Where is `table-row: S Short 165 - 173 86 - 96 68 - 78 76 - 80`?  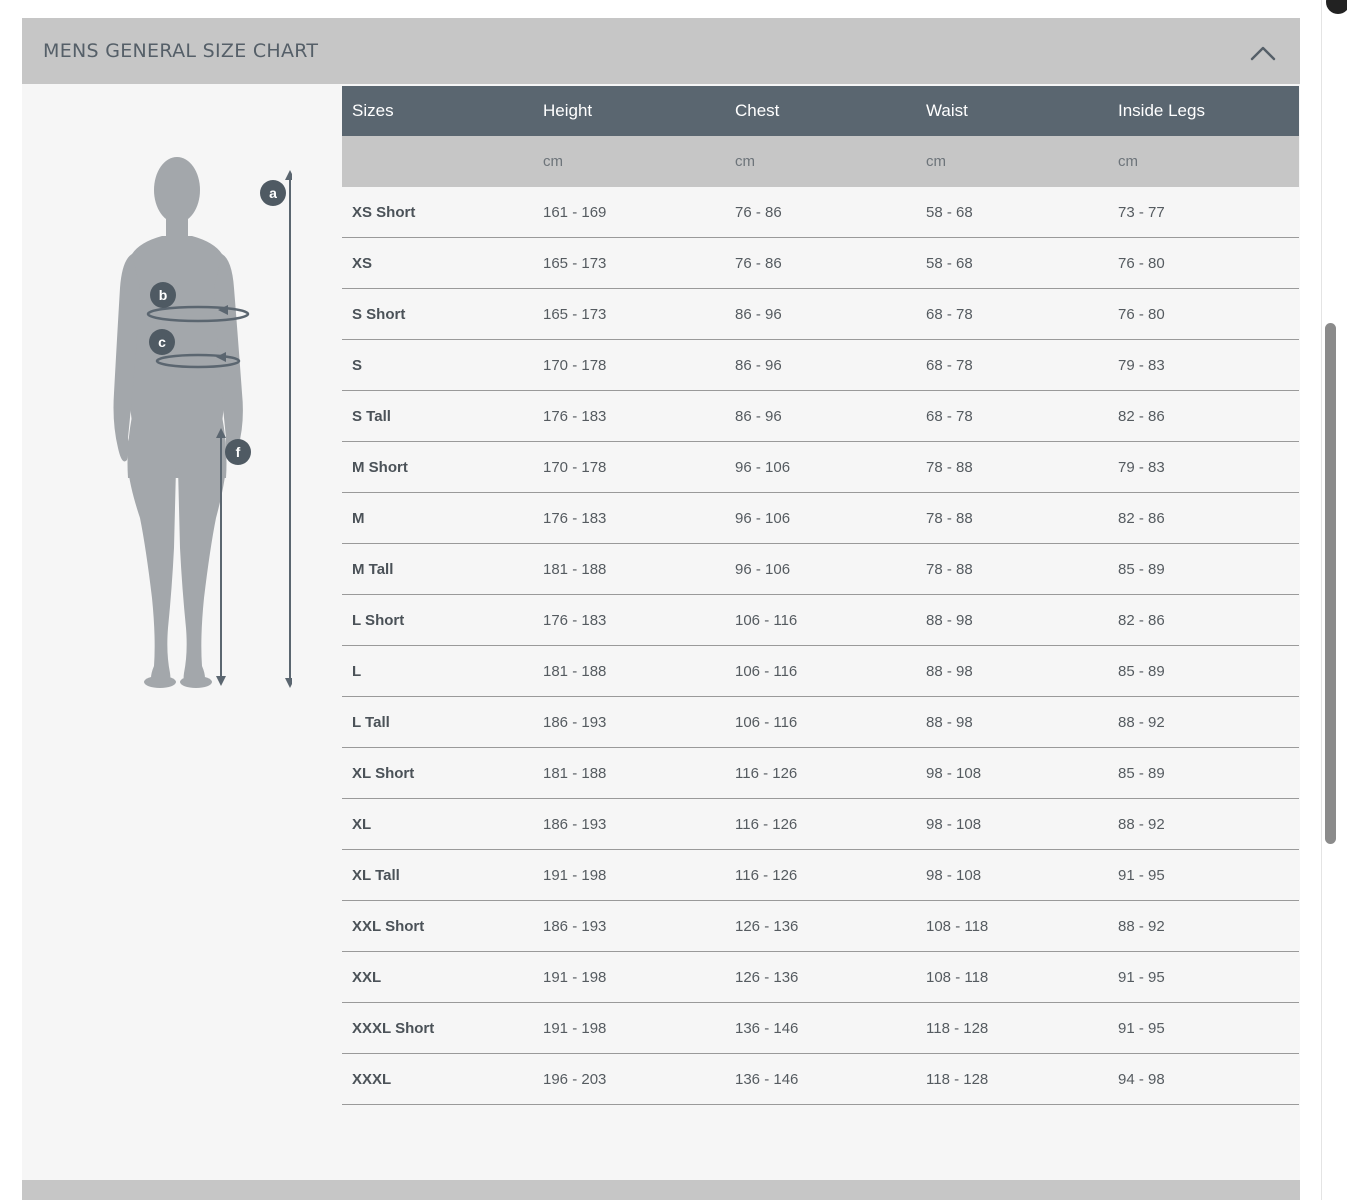
table-row: S Short 165 - 173 86 - 96 68 - 78 76 - 80 is located at coordinates (820, 314).